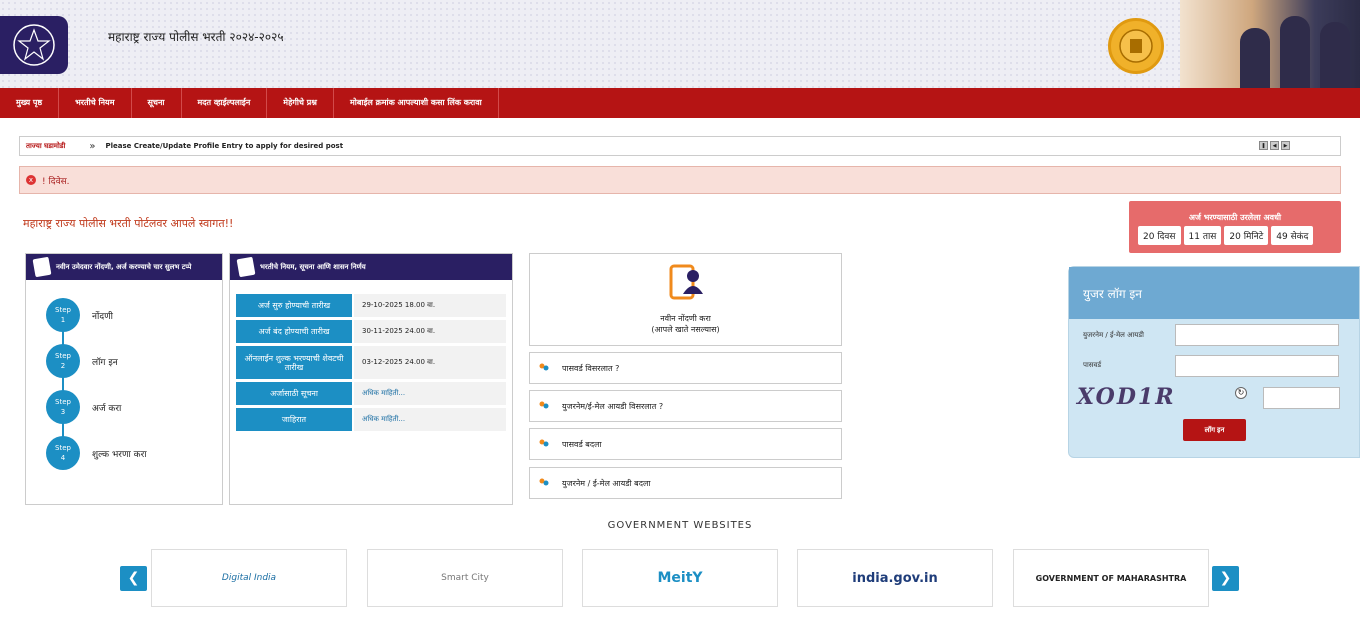  Describe the element at coordinates (157, 103) in the screenshot. I see `nav-notices: सूचना` at that location.